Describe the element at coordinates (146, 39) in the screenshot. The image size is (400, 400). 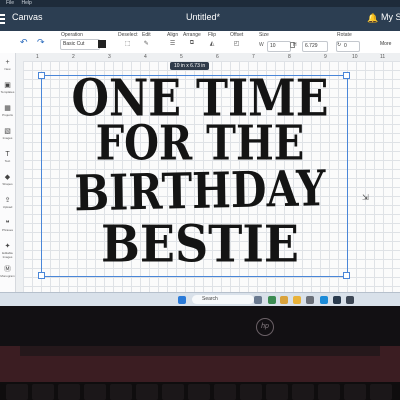
I see `edit-button: Edit ✎` at that location.